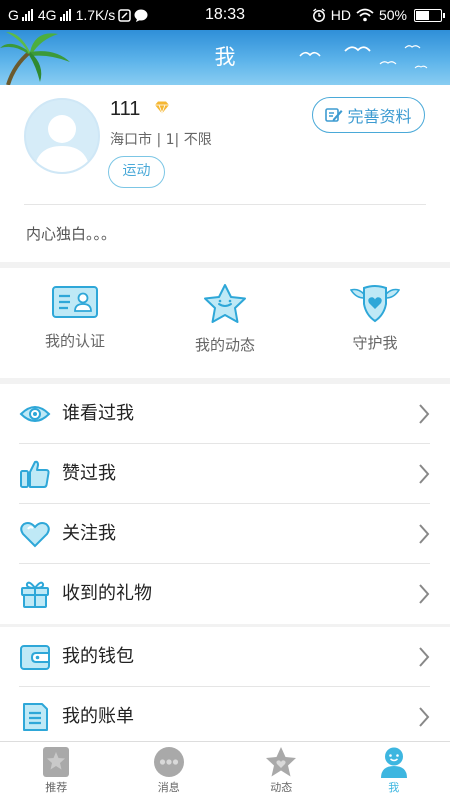  I want to click on battery-icon, so click(429, 15).